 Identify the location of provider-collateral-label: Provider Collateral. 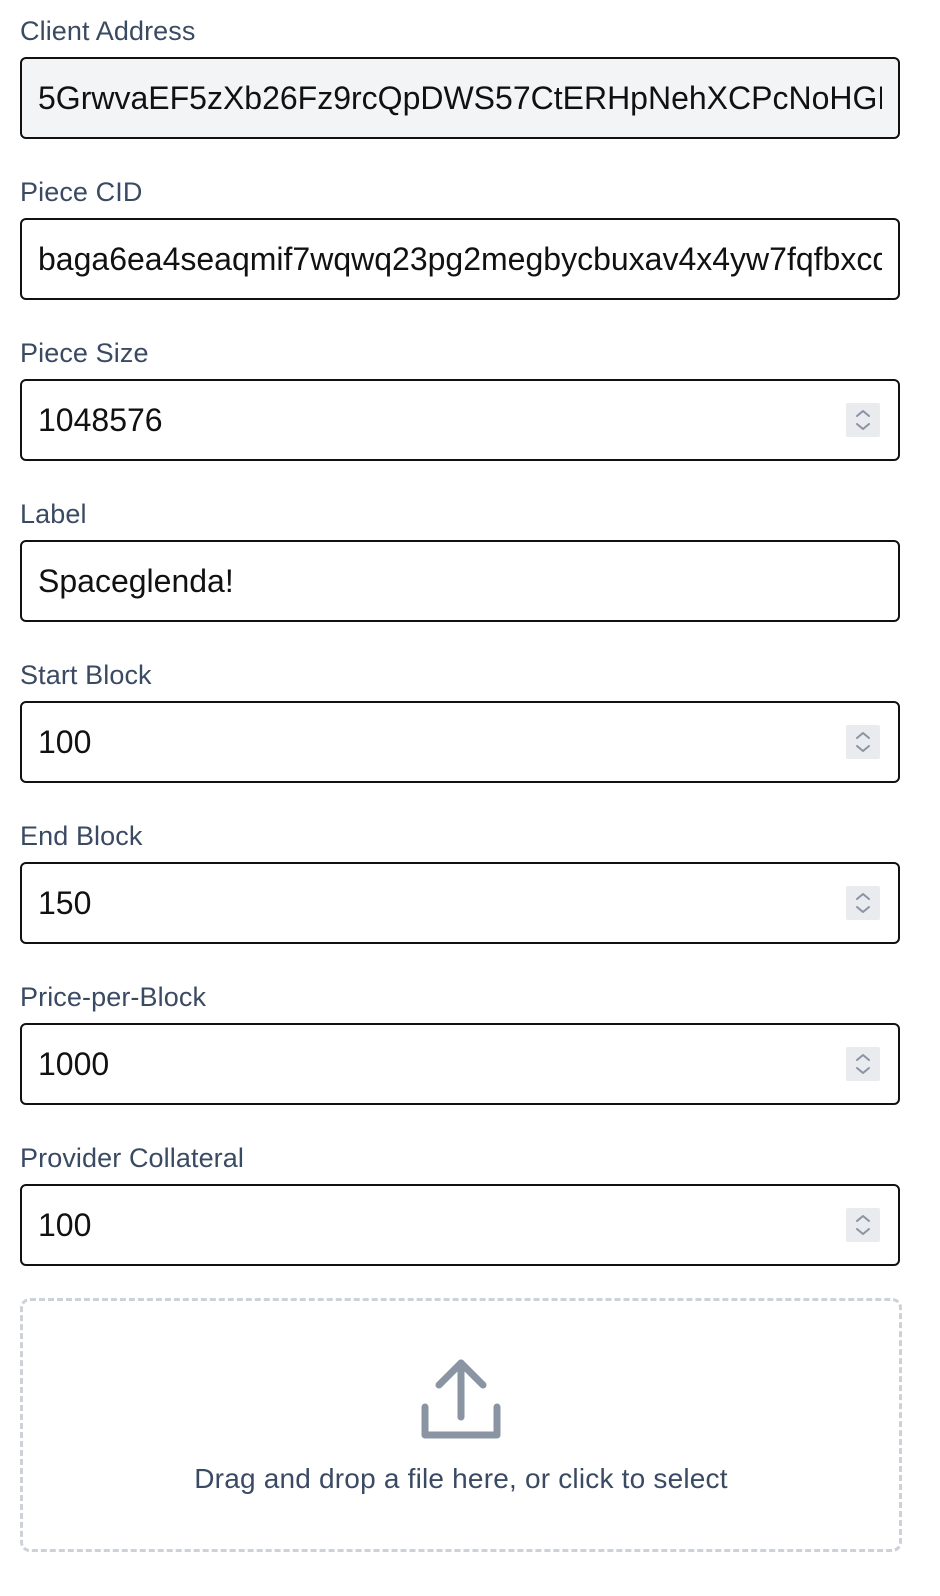
(132, 1158).